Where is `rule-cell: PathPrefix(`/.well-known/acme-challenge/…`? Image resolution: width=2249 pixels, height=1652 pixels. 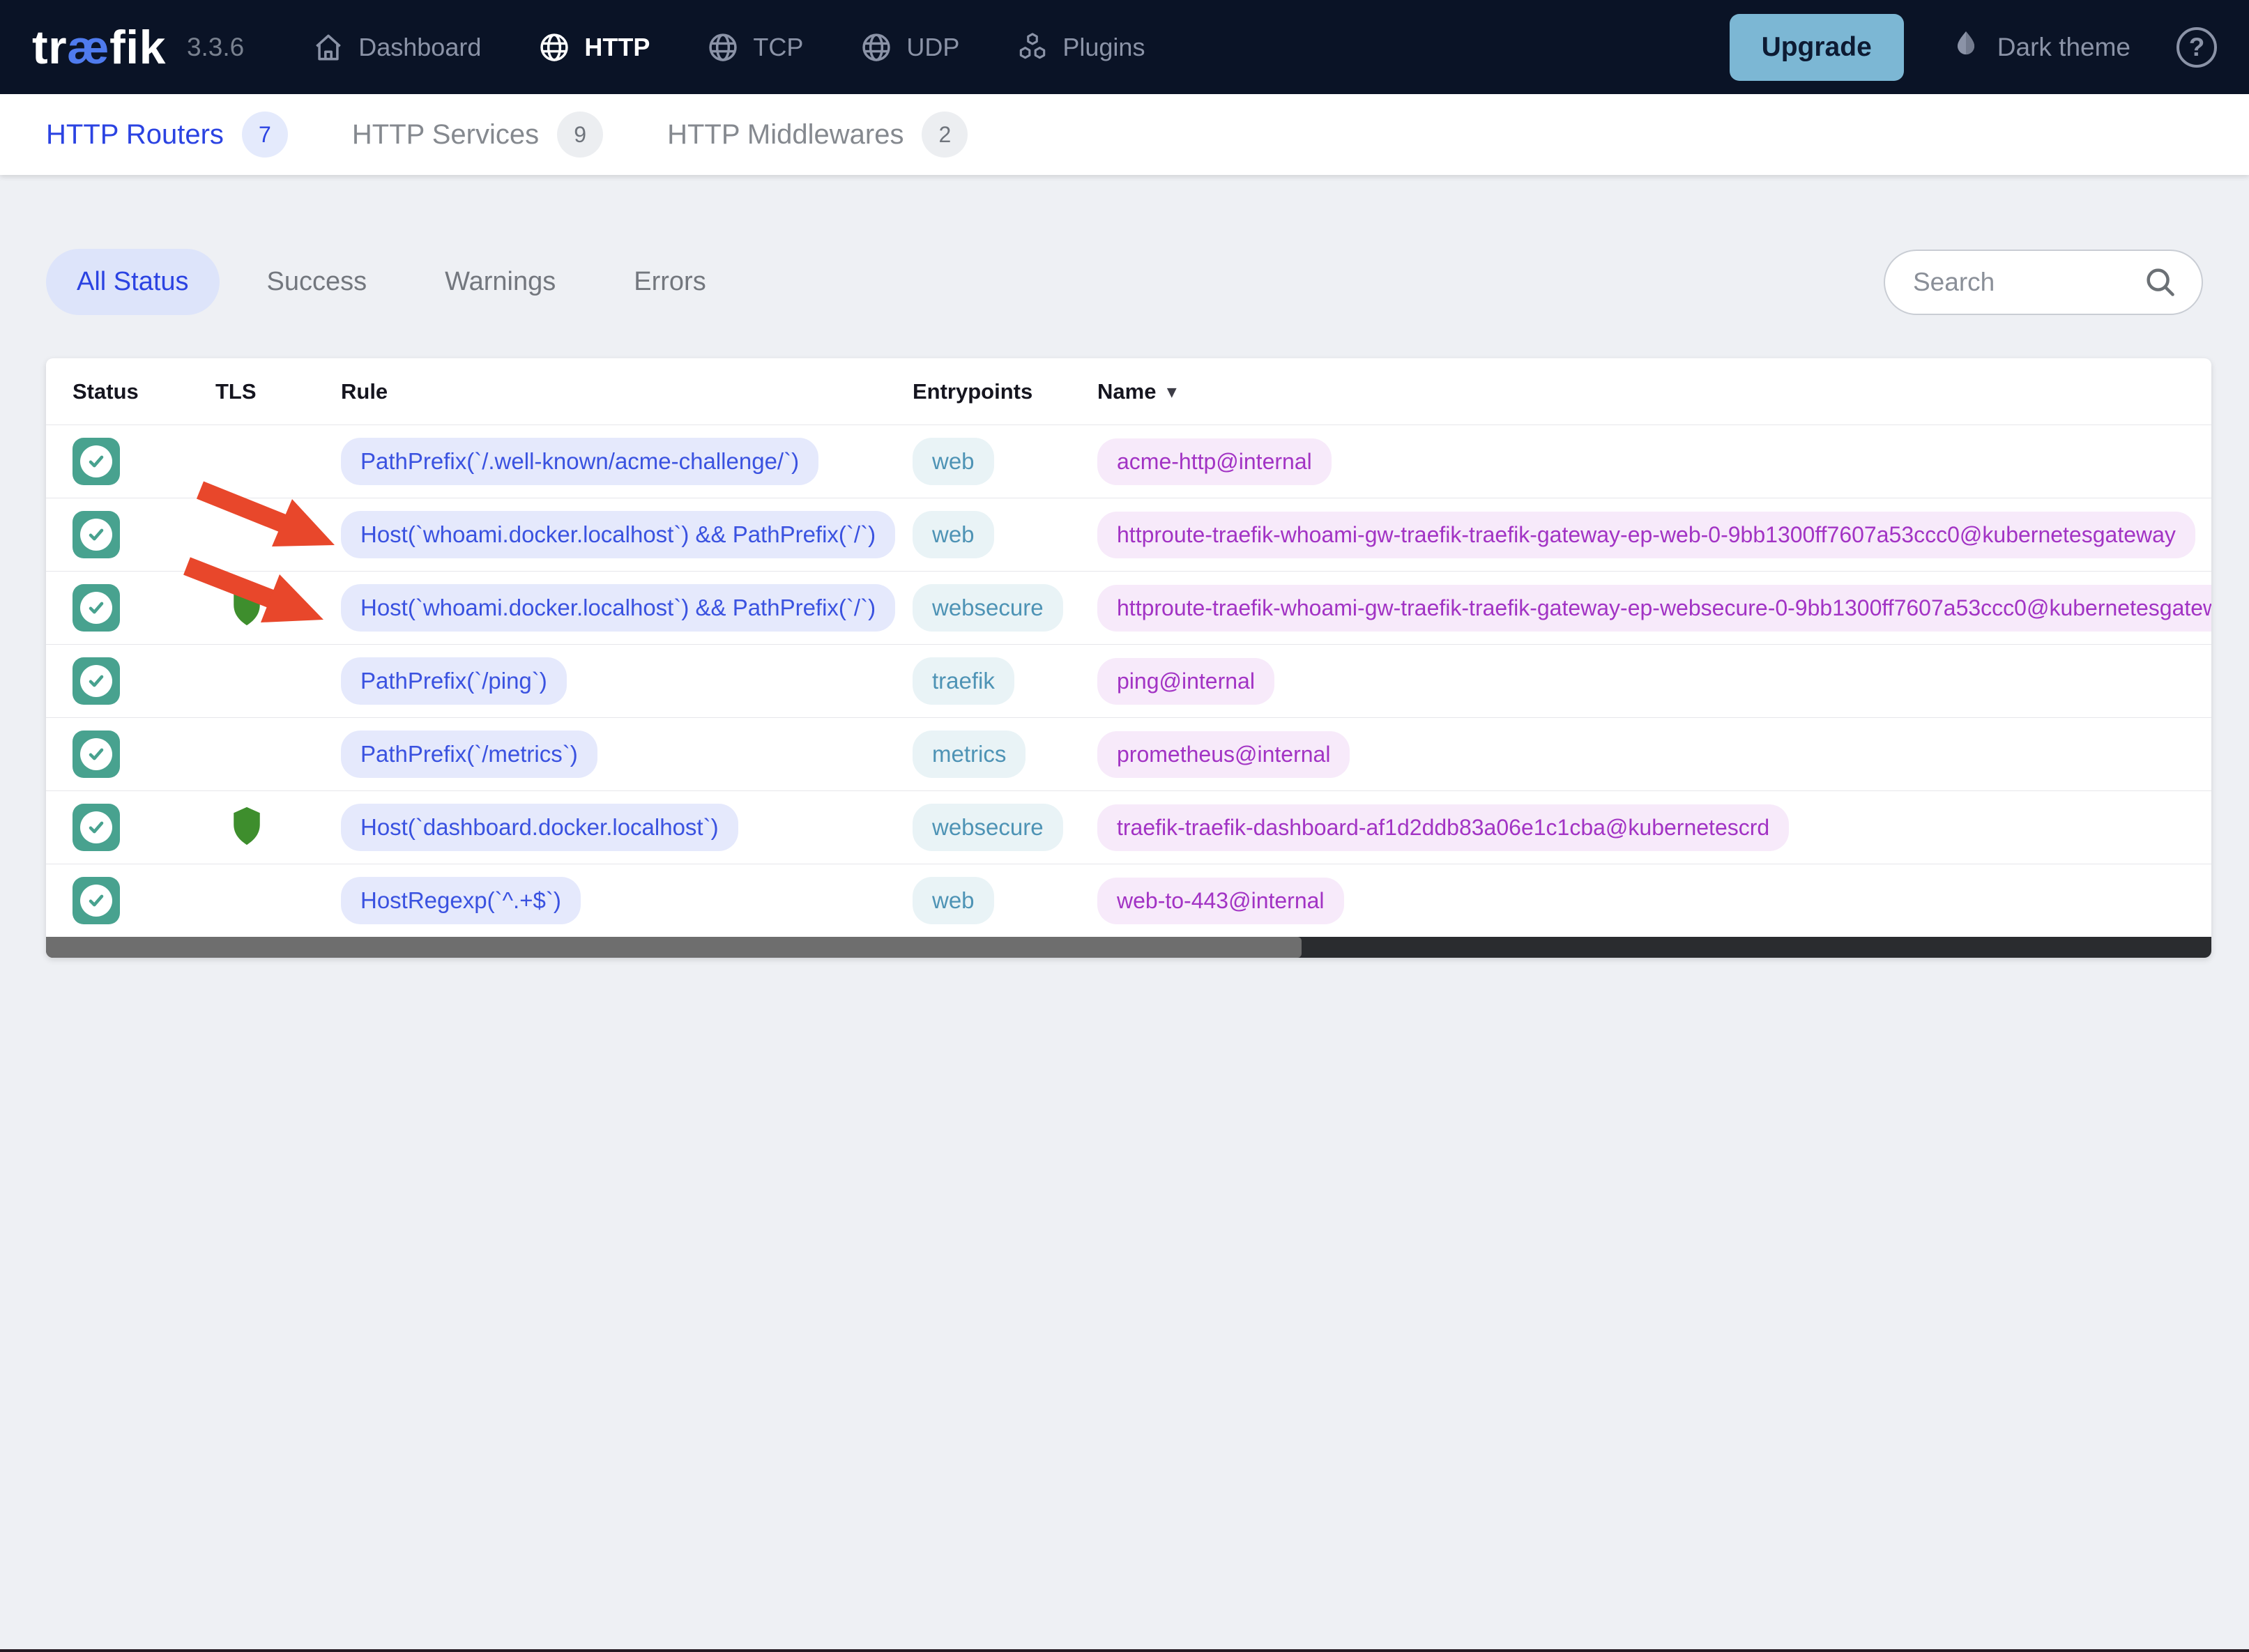
rule-cell: PathPrefix(`/.well-known/acme-challenge/… is located at coordinates (627, 462).